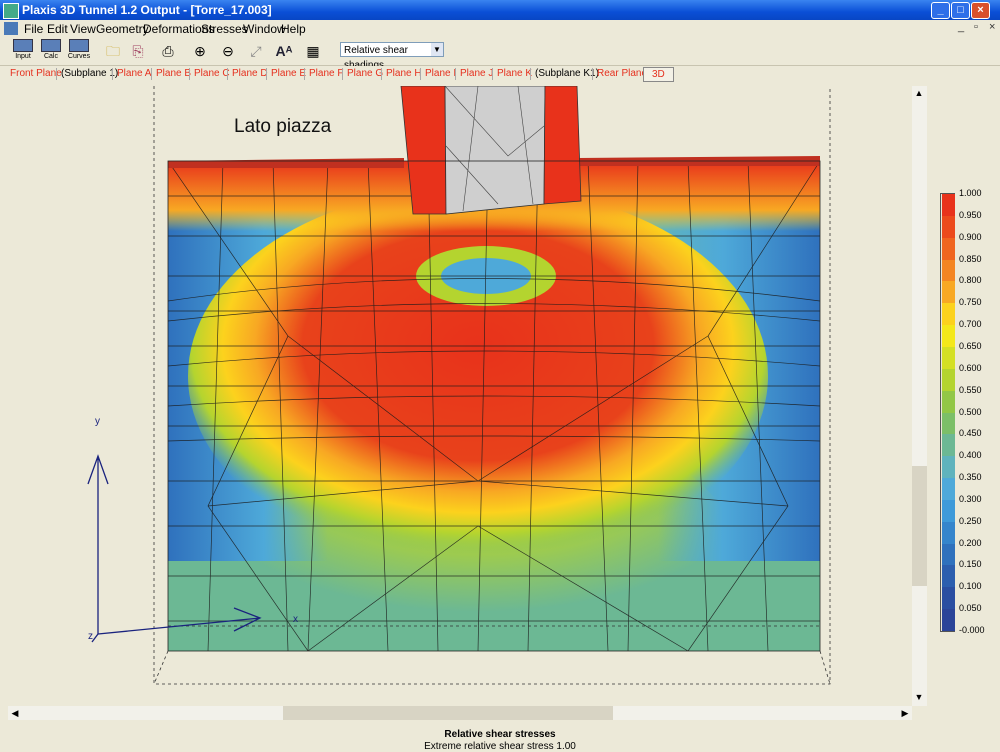  What do you see at coordinates (256, 51) in the screenshot?
I see `reset-view-icon: ⤢` at bounding box center [256, 51].